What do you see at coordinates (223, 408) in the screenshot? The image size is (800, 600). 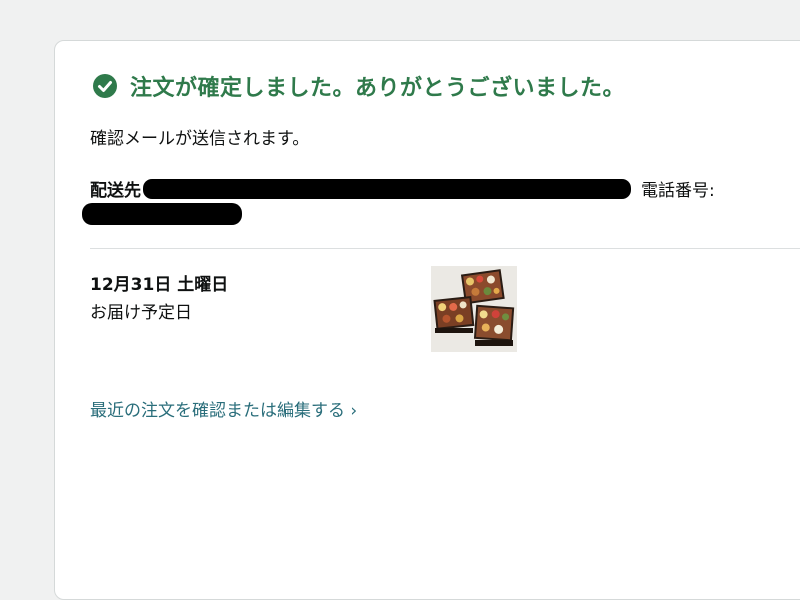 I see `recent-orders-link: 最近の注文を確認または編集する ›` at bounding box center [223, 408].